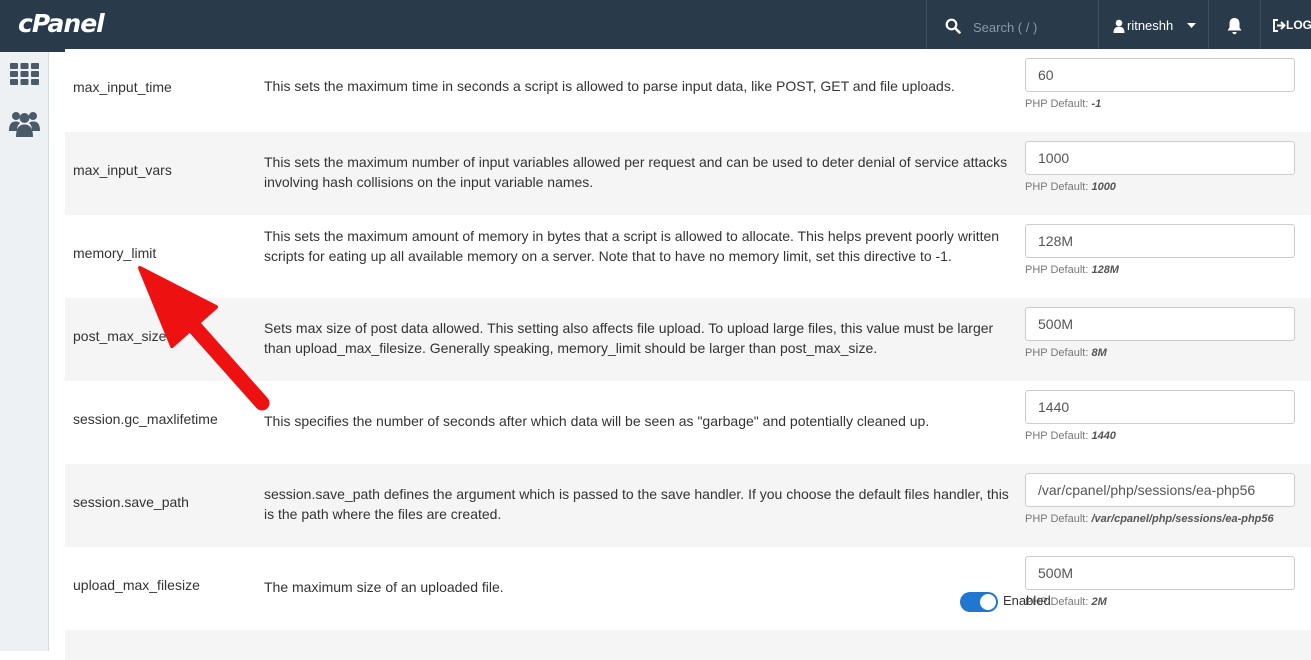  What do you see at coordinates (131, 502) in the screenshot?
I see `directive-name: session.save_path` at bounding box center [131, 502].